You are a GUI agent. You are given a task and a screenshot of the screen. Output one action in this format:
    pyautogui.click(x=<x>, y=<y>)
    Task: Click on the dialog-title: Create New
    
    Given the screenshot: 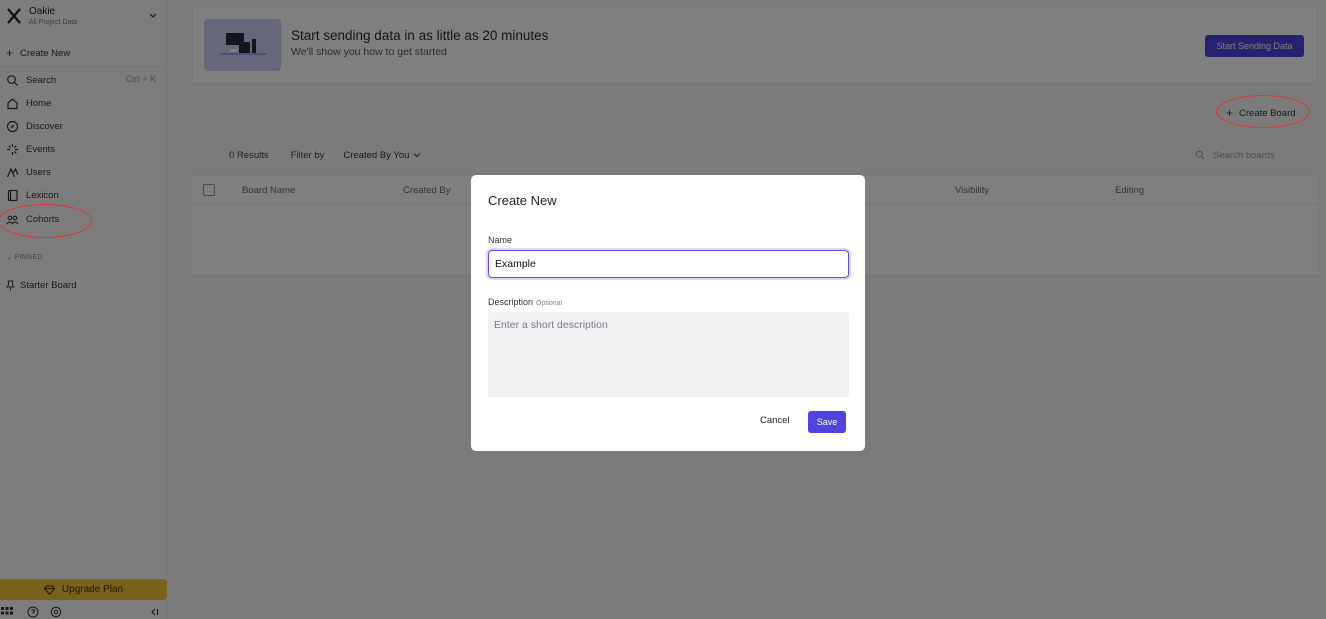 What is the action you would take?
    pyautogui.click(x=522, y=200)
    